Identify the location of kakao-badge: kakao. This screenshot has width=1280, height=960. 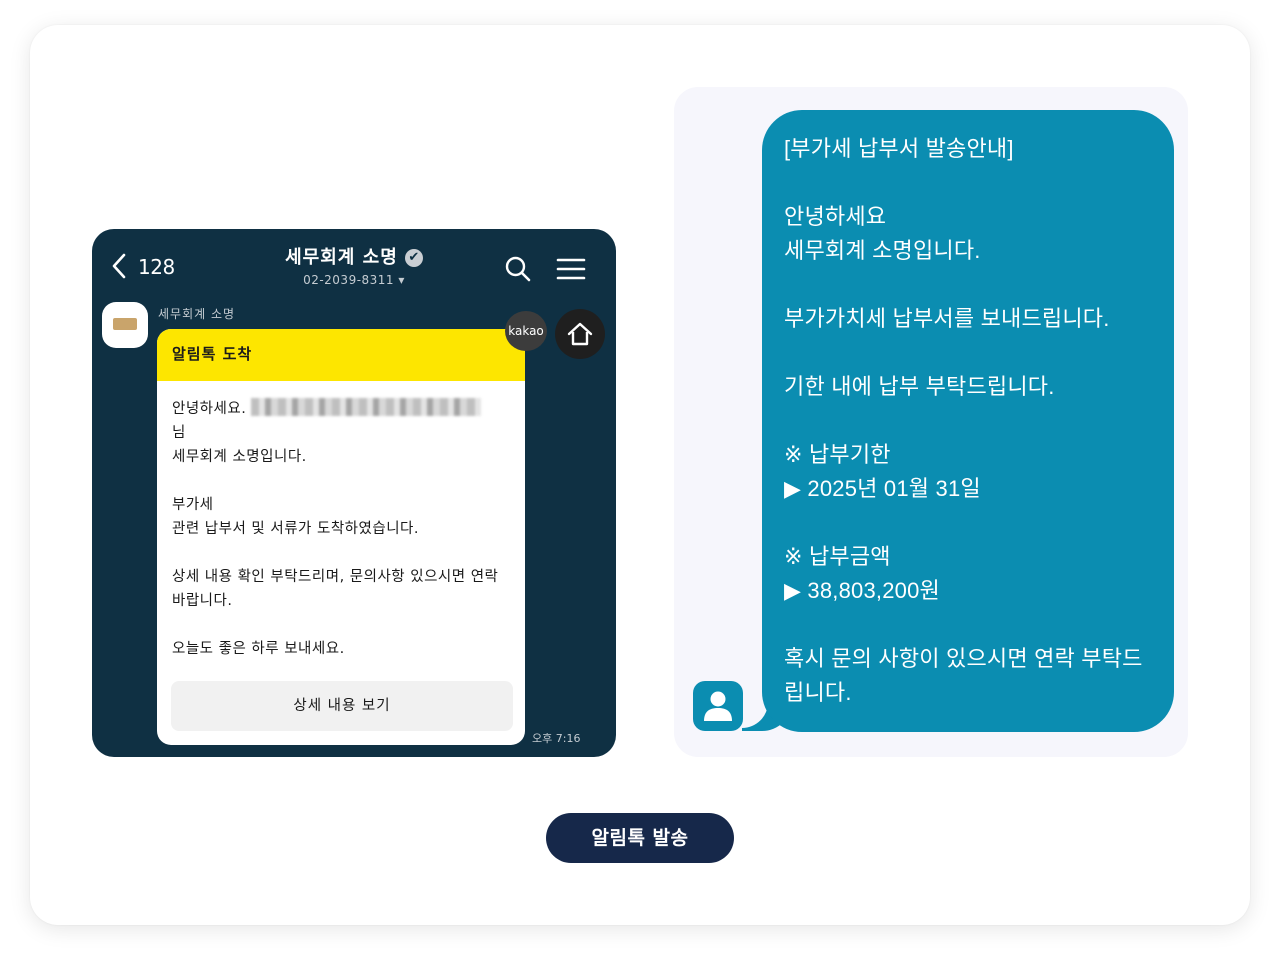
(526, 331).